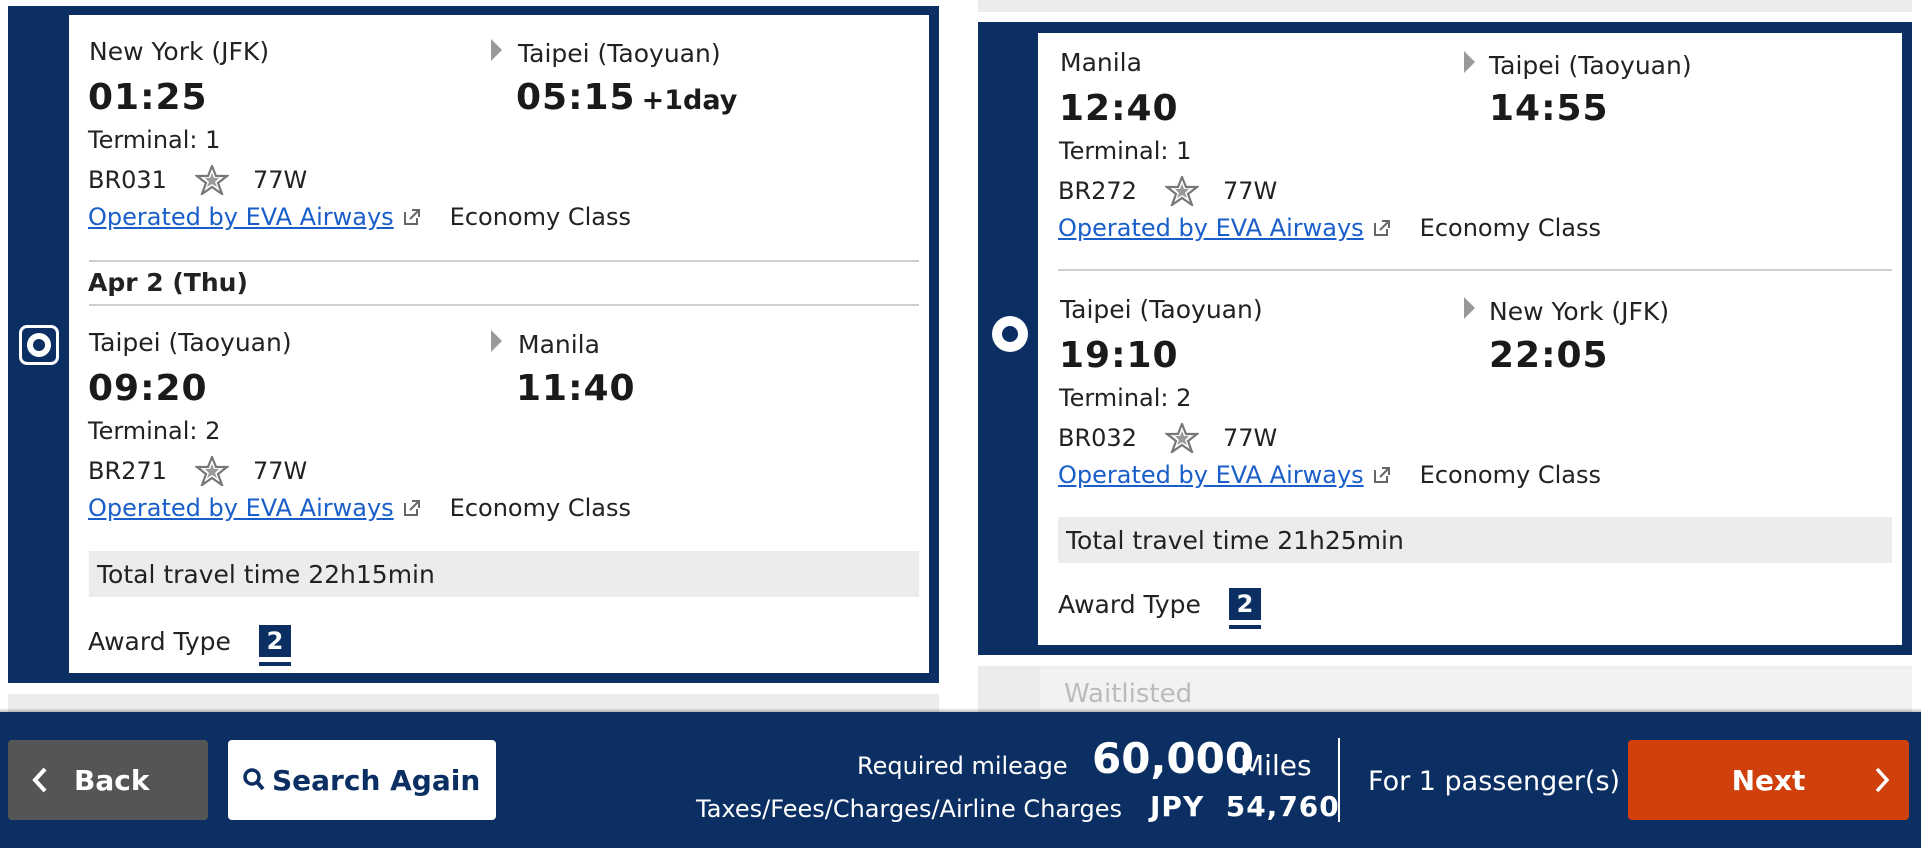 The image size is (1921, 848). I want to click on flight-number: BR271, so click(127, 471).